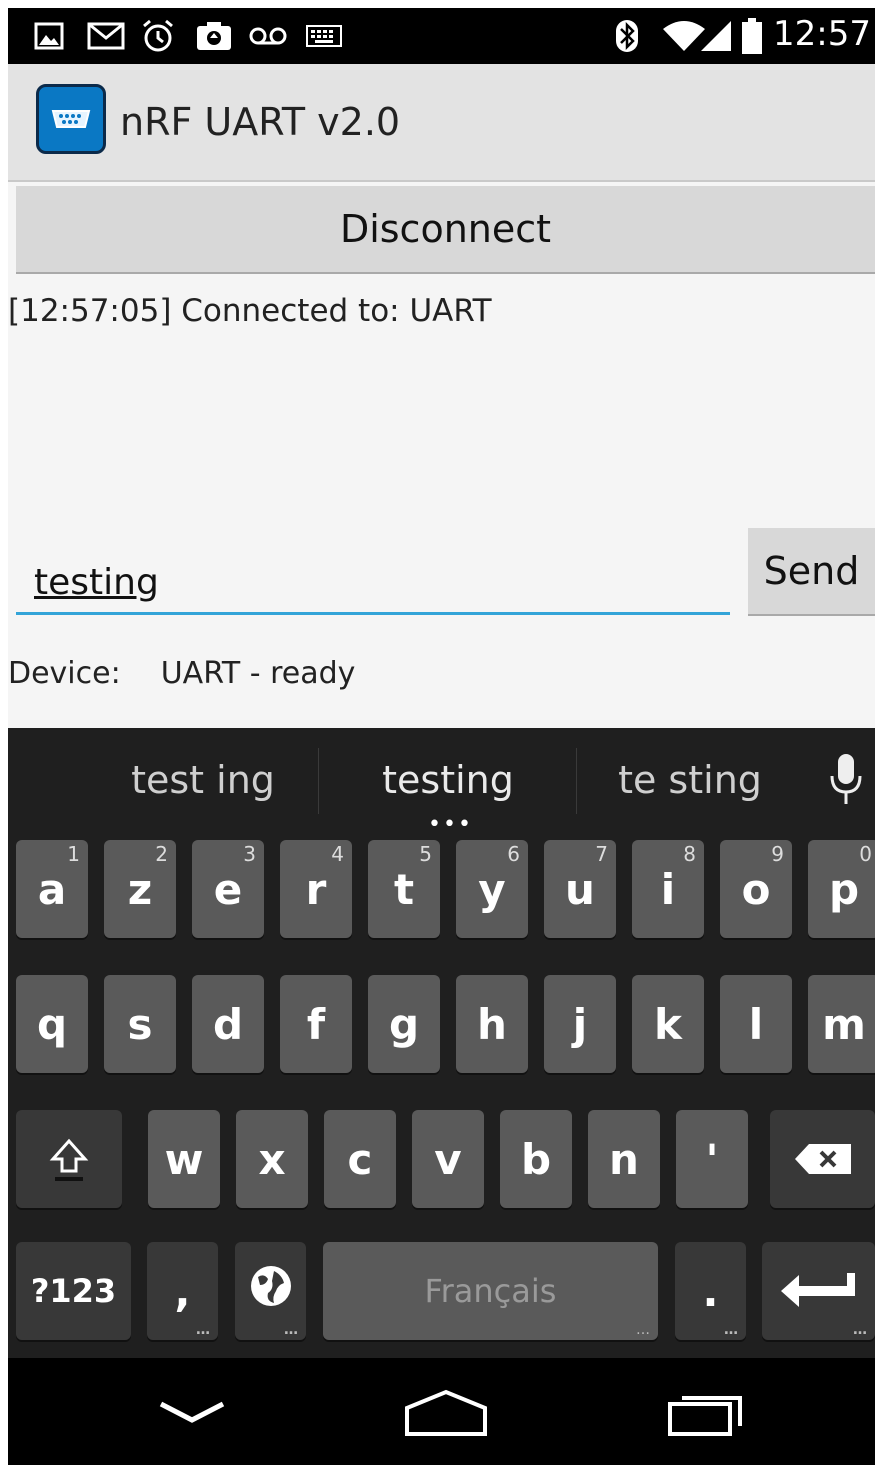  I want to click on key-1: x, so click(272, 1159).